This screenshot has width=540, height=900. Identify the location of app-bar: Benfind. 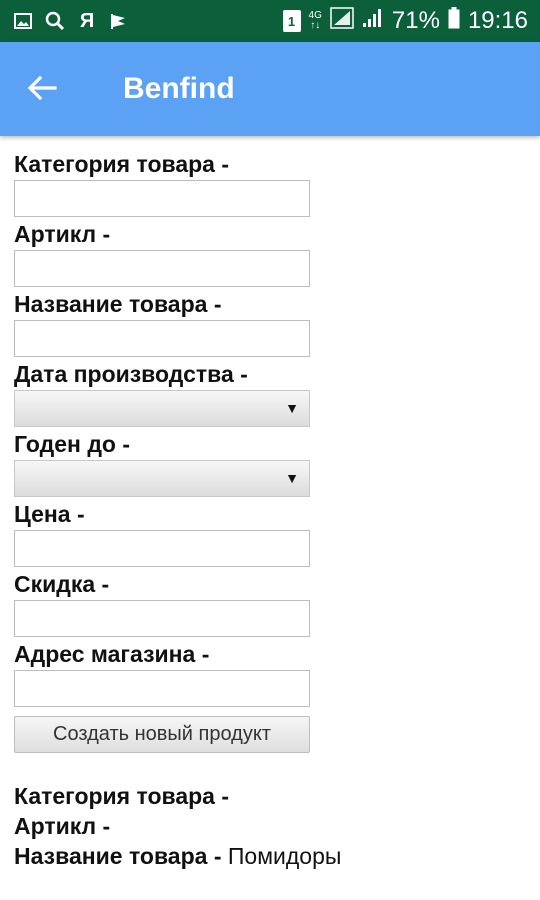
(270, 89).